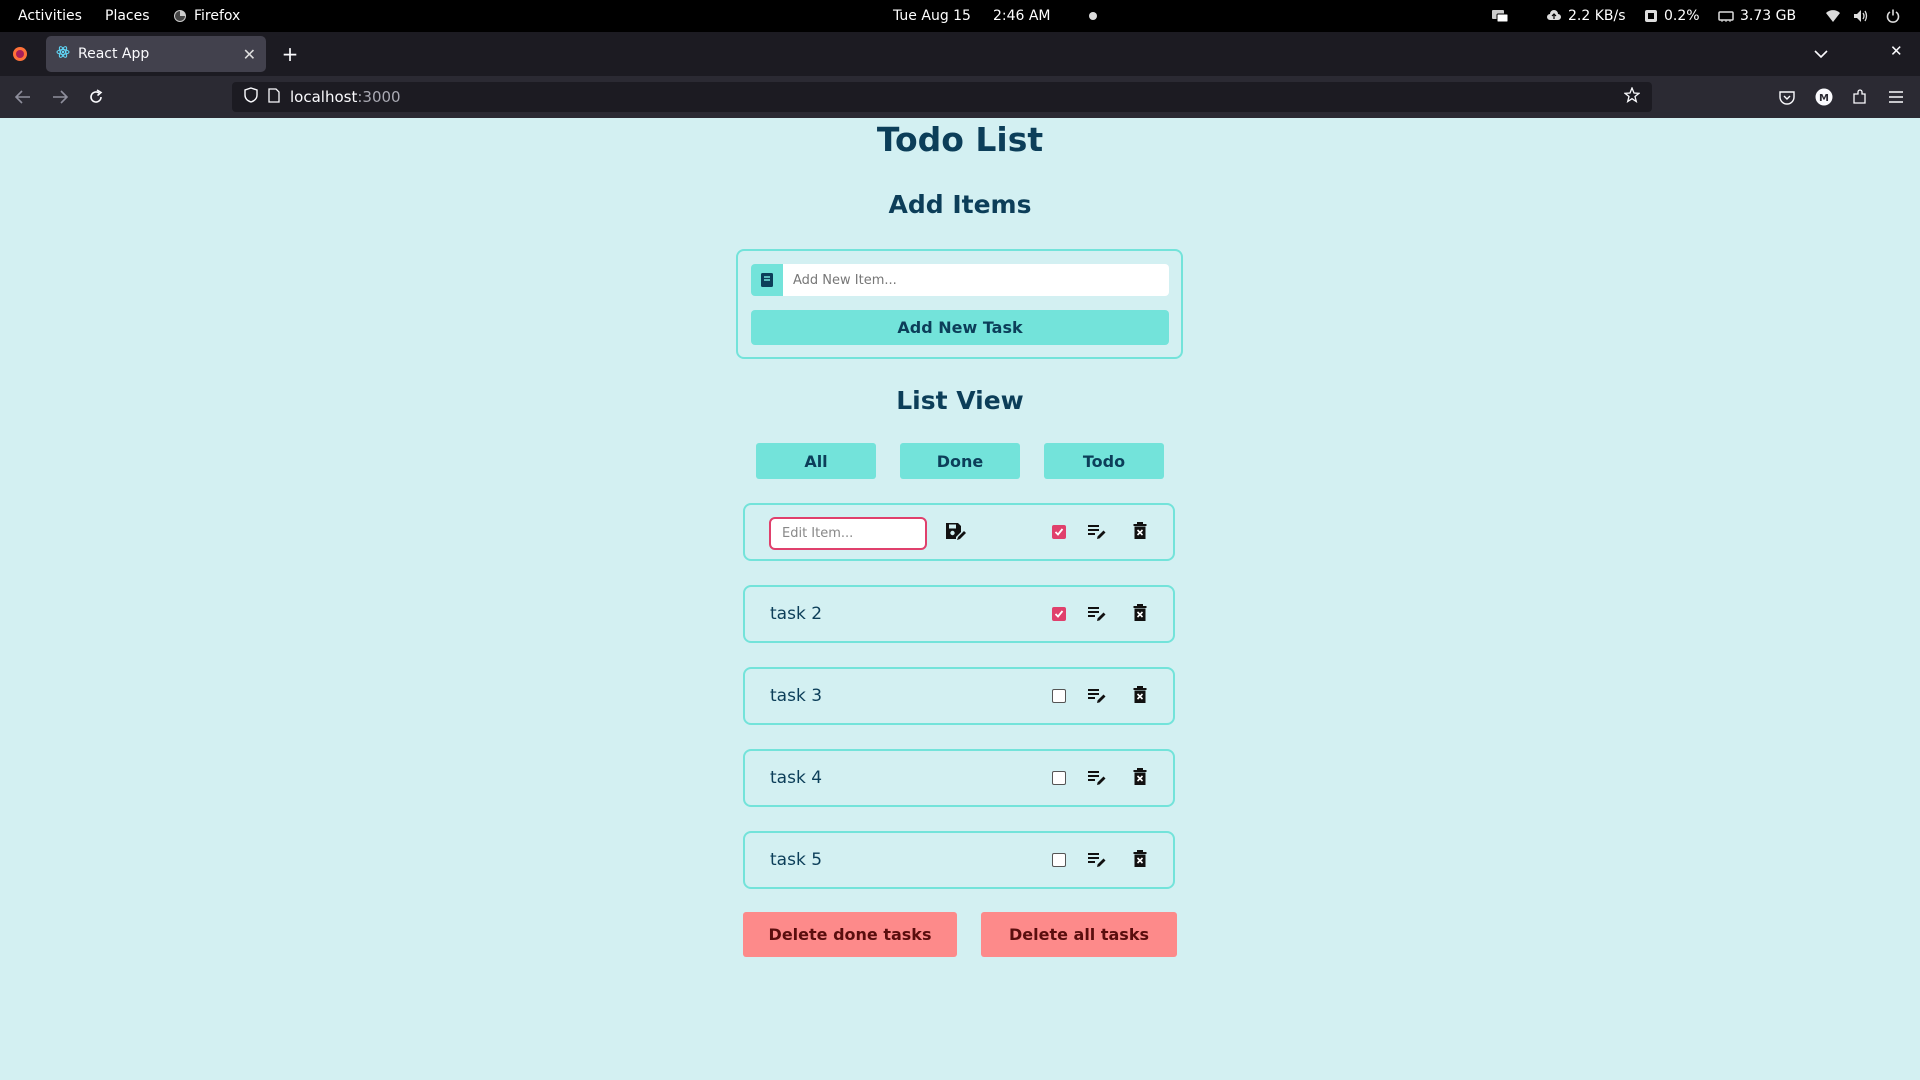 The height and width of the screenshot is (1080, 1920). Describe the element at coordinates (956, 532) in the screenshot. I see `save-edit-icon` at that location.